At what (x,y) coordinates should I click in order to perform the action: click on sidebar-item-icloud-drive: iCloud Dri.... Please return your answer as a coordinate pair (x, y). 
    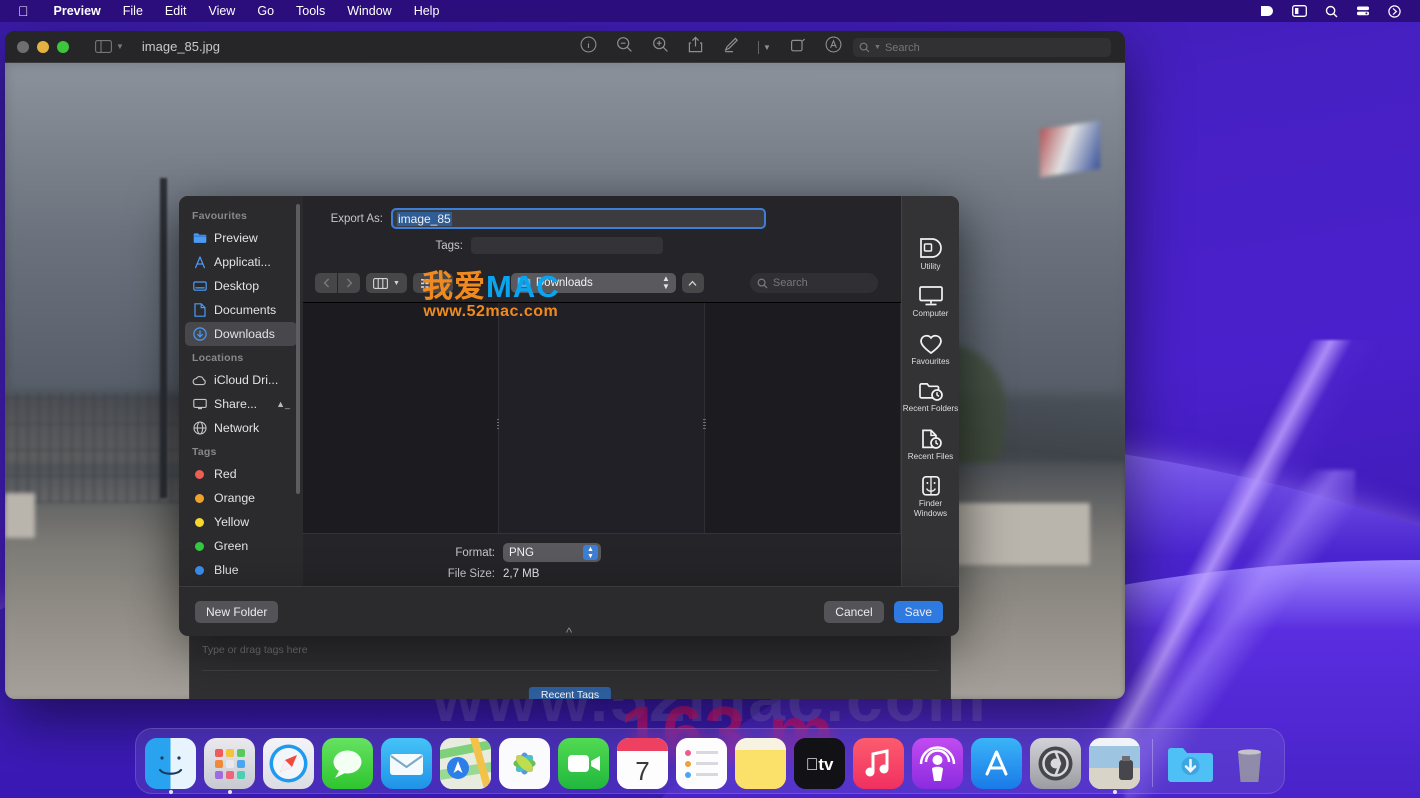
    Looking at the image, I should click on (241, 380).